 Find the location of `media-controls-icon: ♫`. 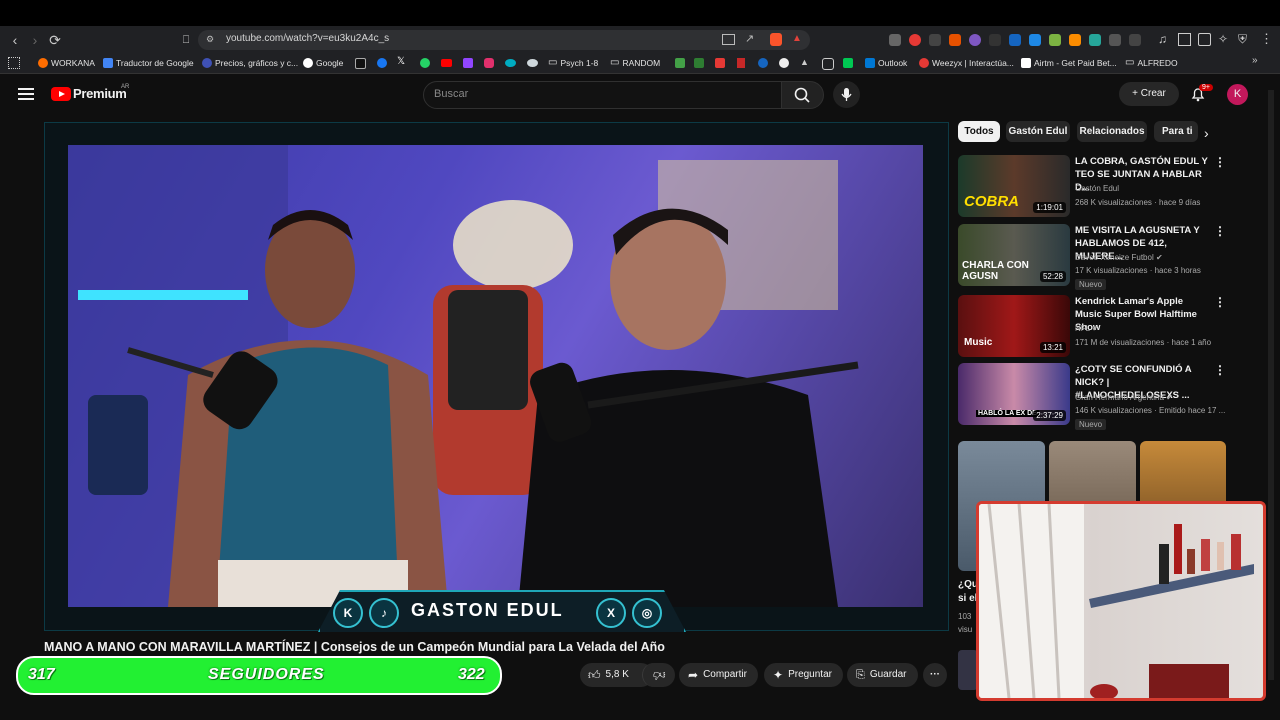

media-controls-icon: ♫ is located at coordinates (1162, 39).